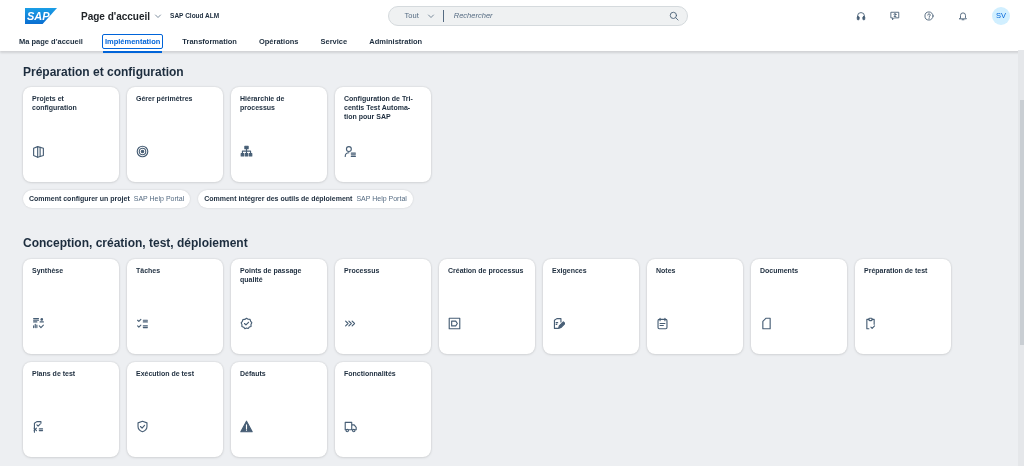 The image size is (1024, 466). Describe the element at coordinates (142, 323) in the screenshot. I see `checklist-icon` at that location.